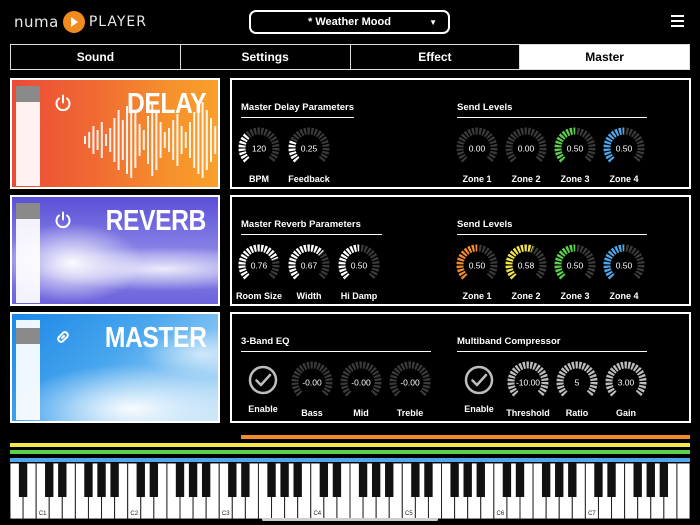  What do you see at coordinates (528, 382) in the screenshot?
I see `knob-dial: -10.00` at bounding box center [528, 382].